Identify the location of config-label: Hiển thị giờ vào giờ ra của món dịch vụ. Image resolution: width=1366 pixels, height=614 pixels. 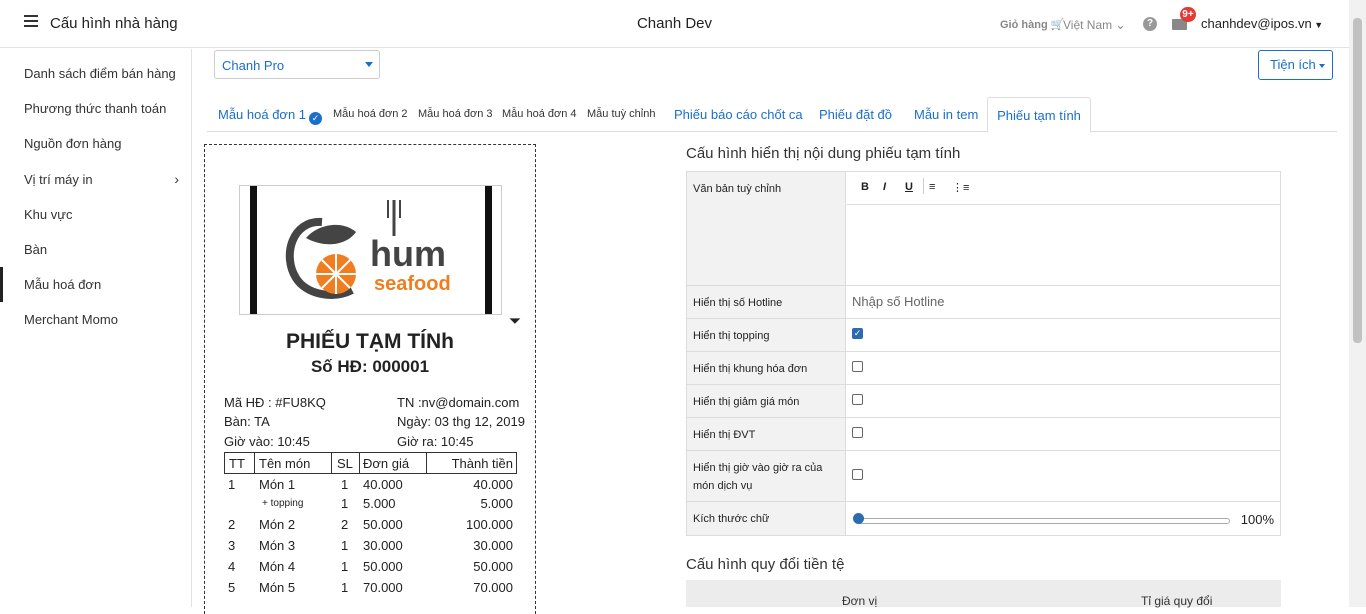
(766, 476).